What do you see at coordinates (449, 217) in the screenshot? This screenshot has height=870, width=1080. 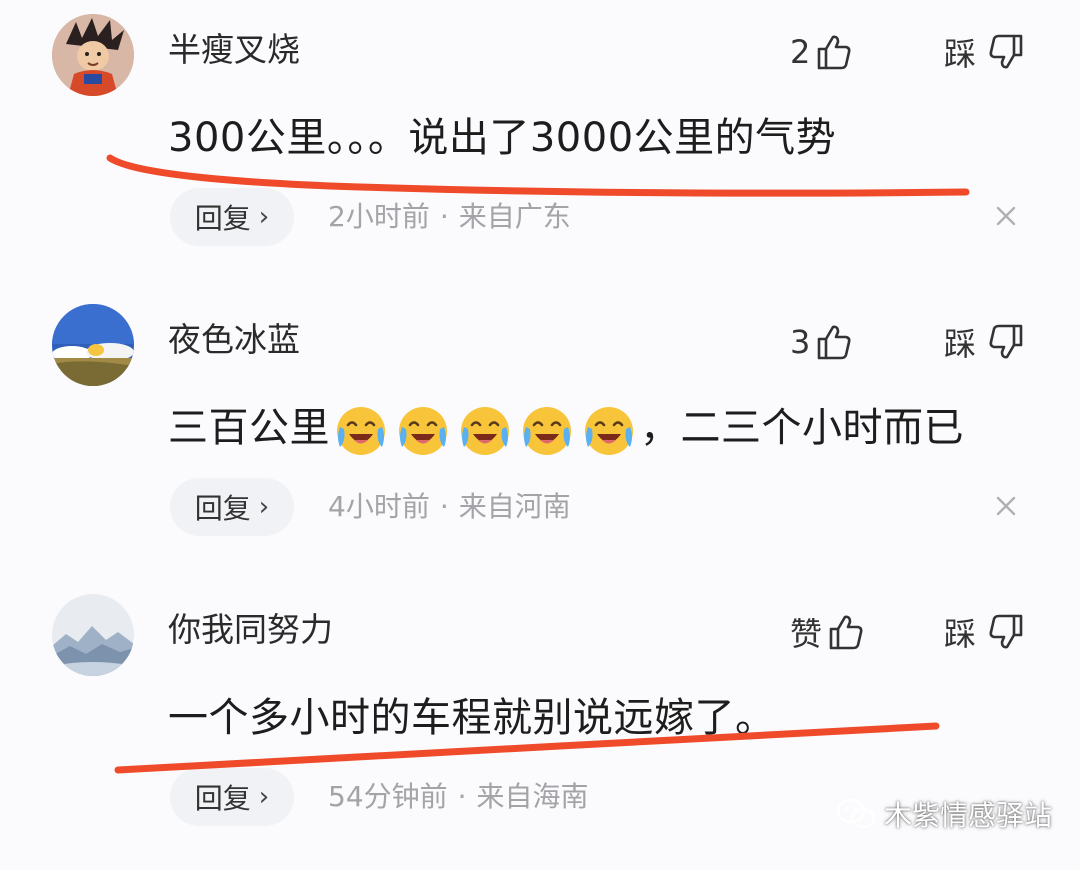 I see `comment-meta: 2小时前 · 来自广东` at bounding box center [449, 217].